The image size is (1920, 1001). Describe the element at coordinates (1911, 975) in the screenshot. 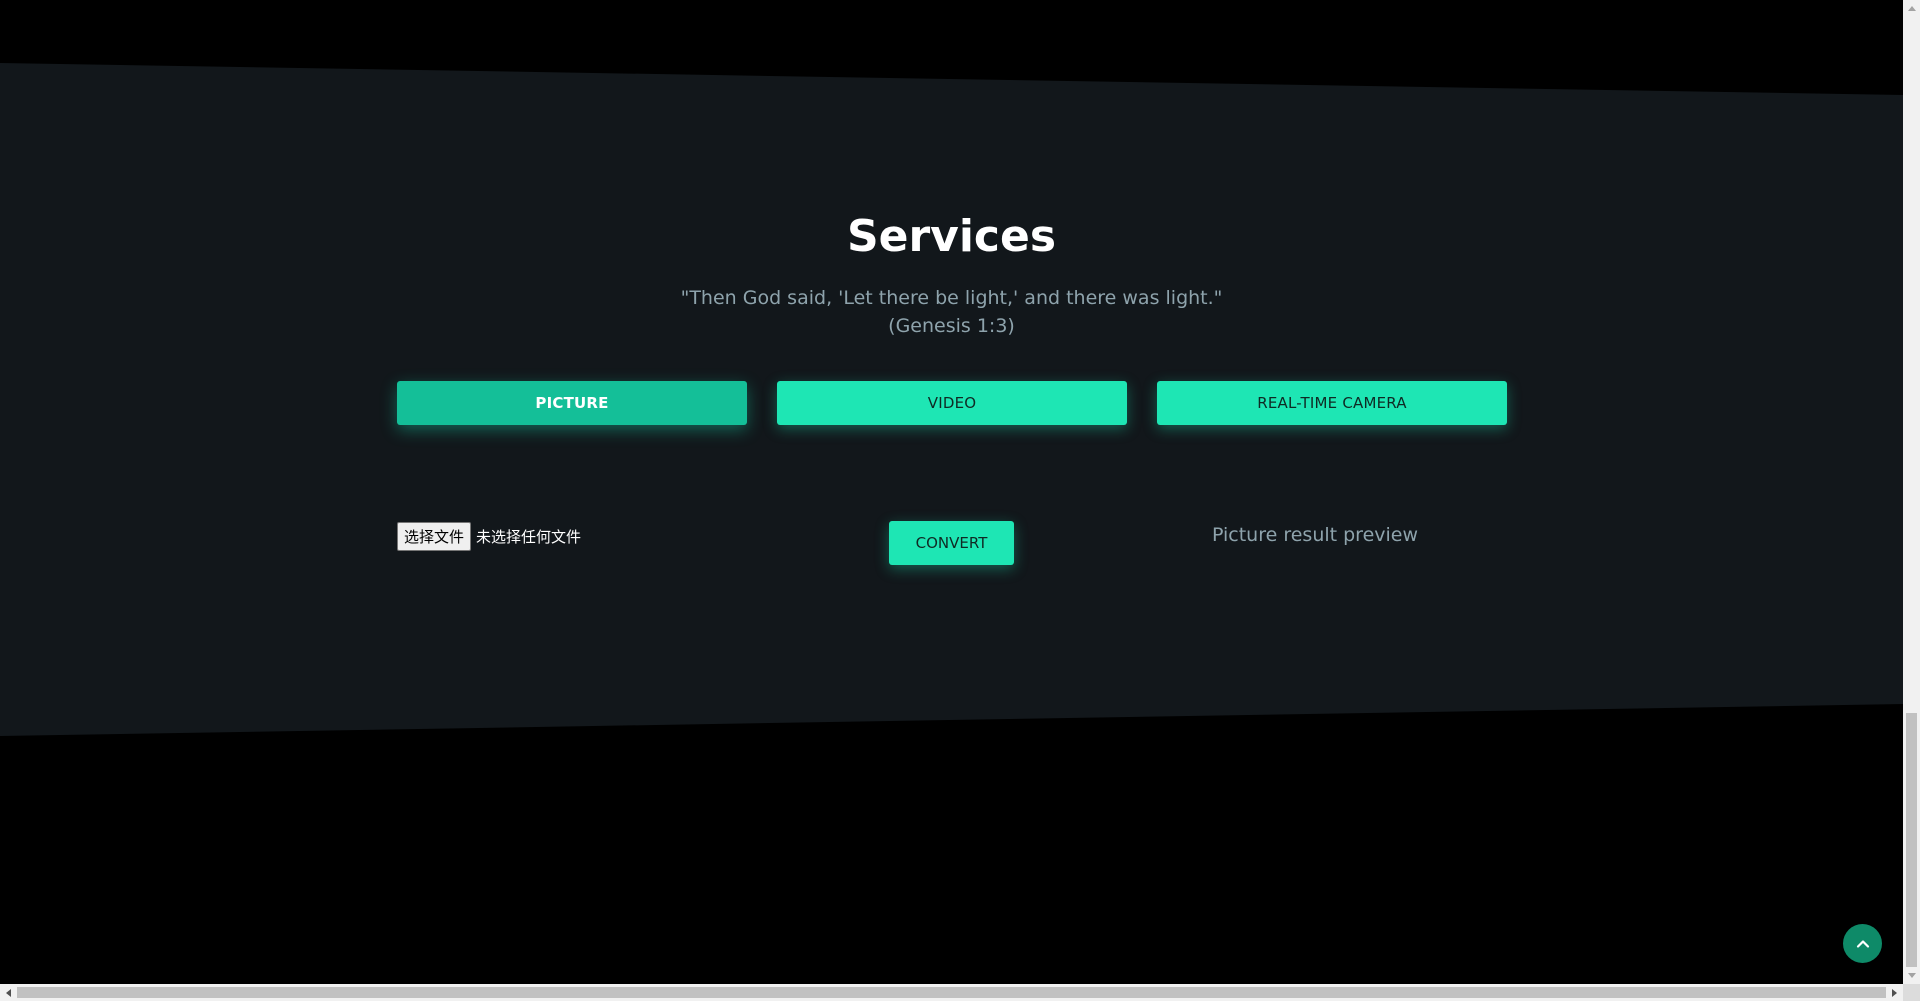

I see `scroll-down-arrow-icon` at that location.